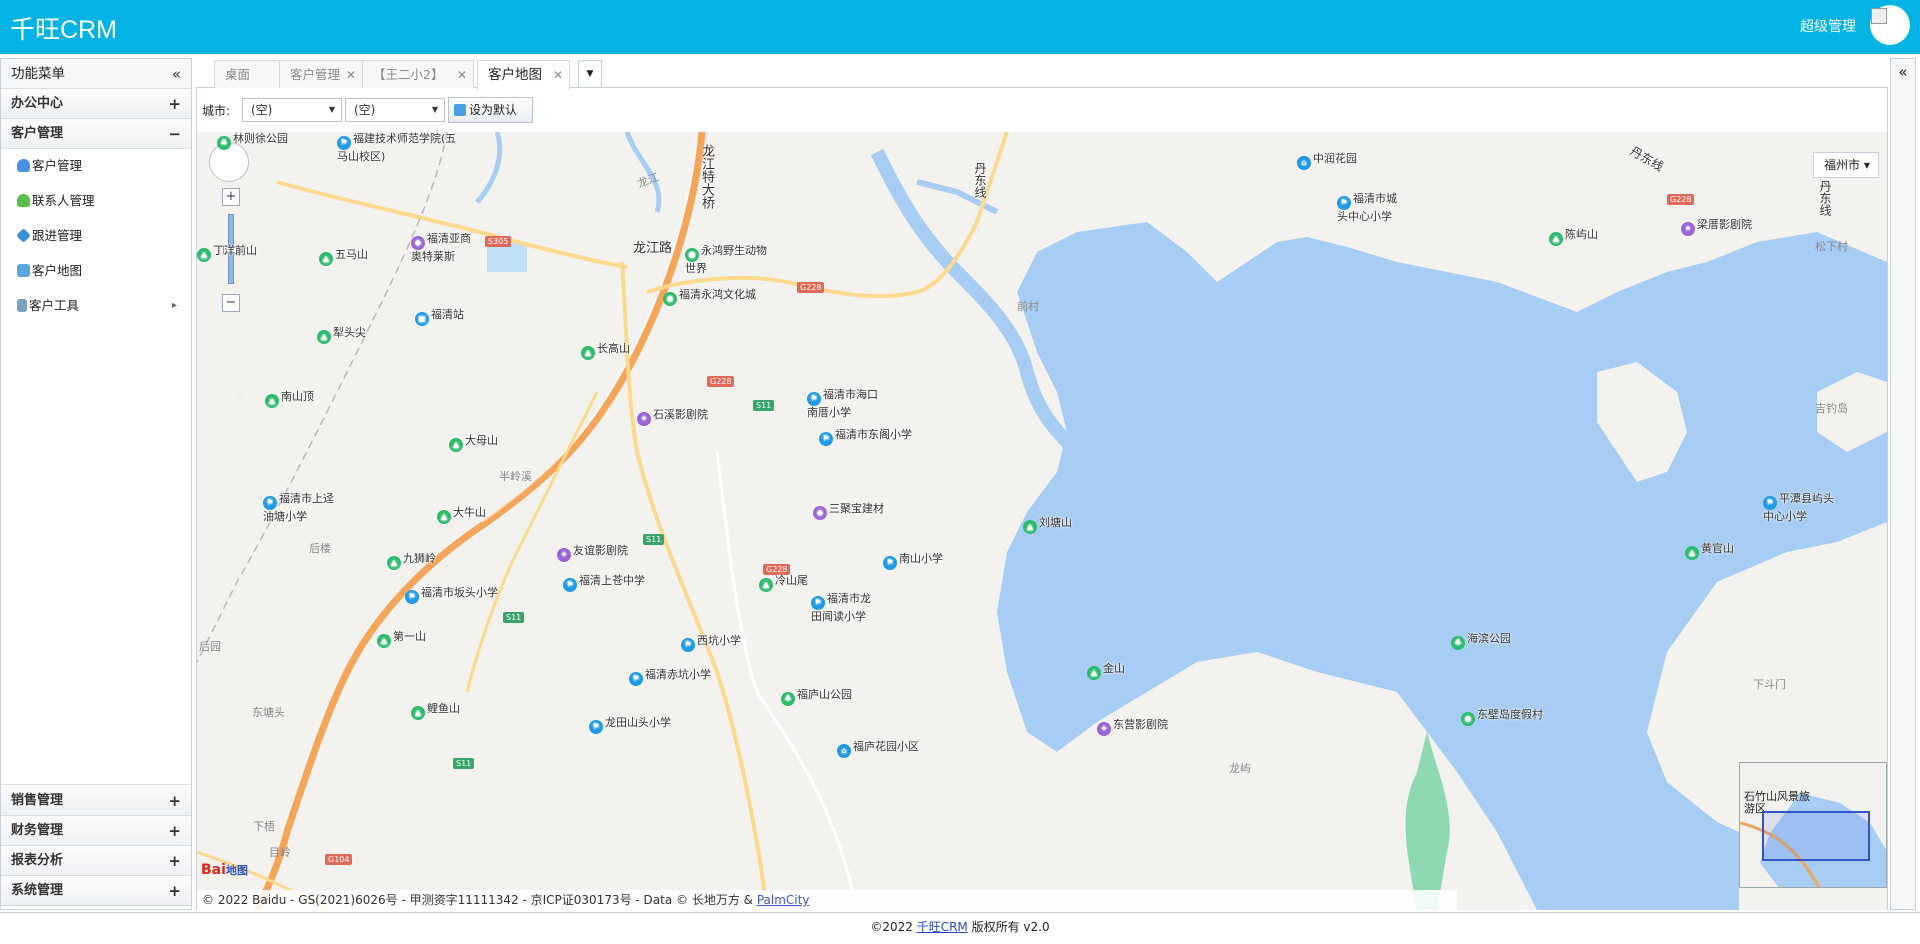 The width and height of the screenshot is (1920, 944). I want to click on map-poi: ▲ 五马山, so click(343, 257).